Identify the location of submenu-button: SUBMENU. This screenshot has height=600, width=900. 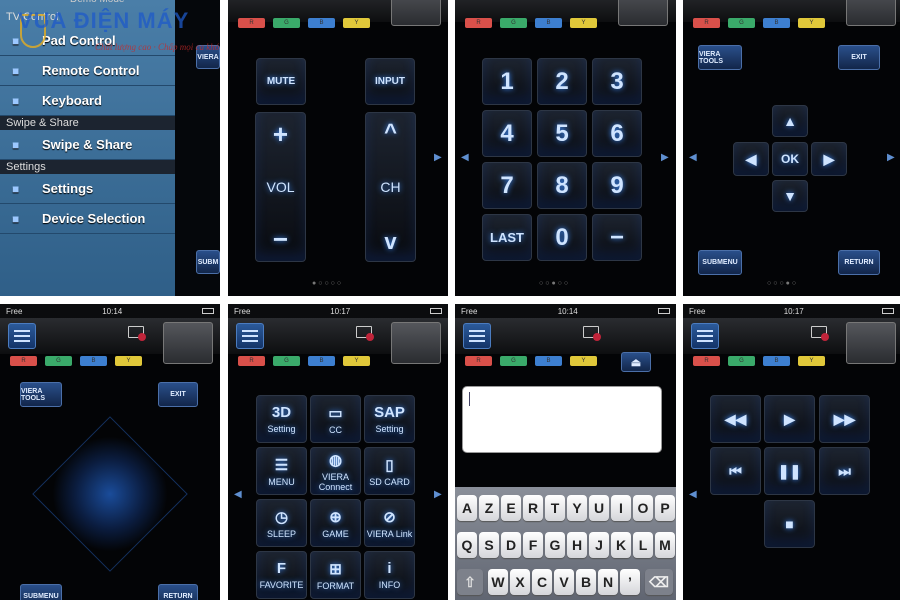
(41, 592).